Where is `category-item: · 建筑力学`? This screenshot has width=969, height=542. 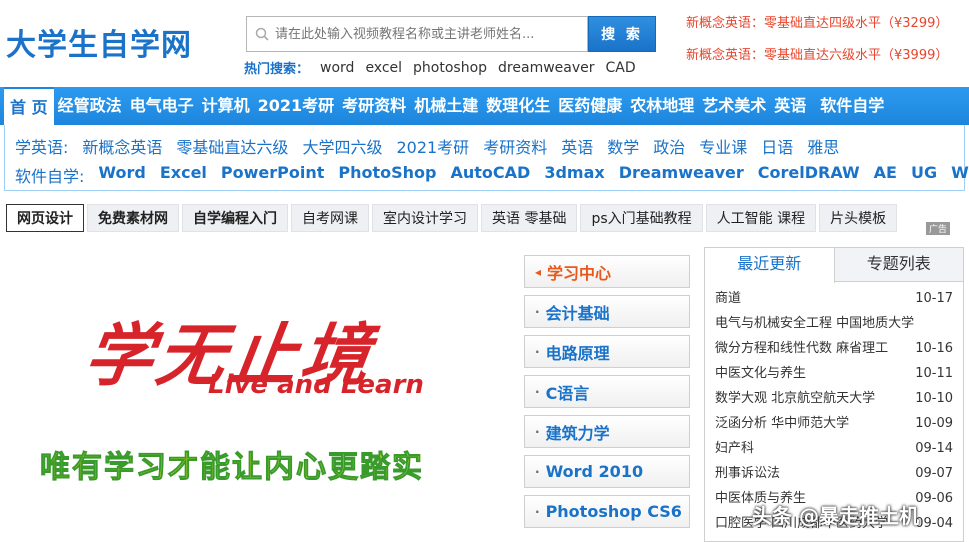 category-item: · 建筑力学 is located at coordinates (607, 431).